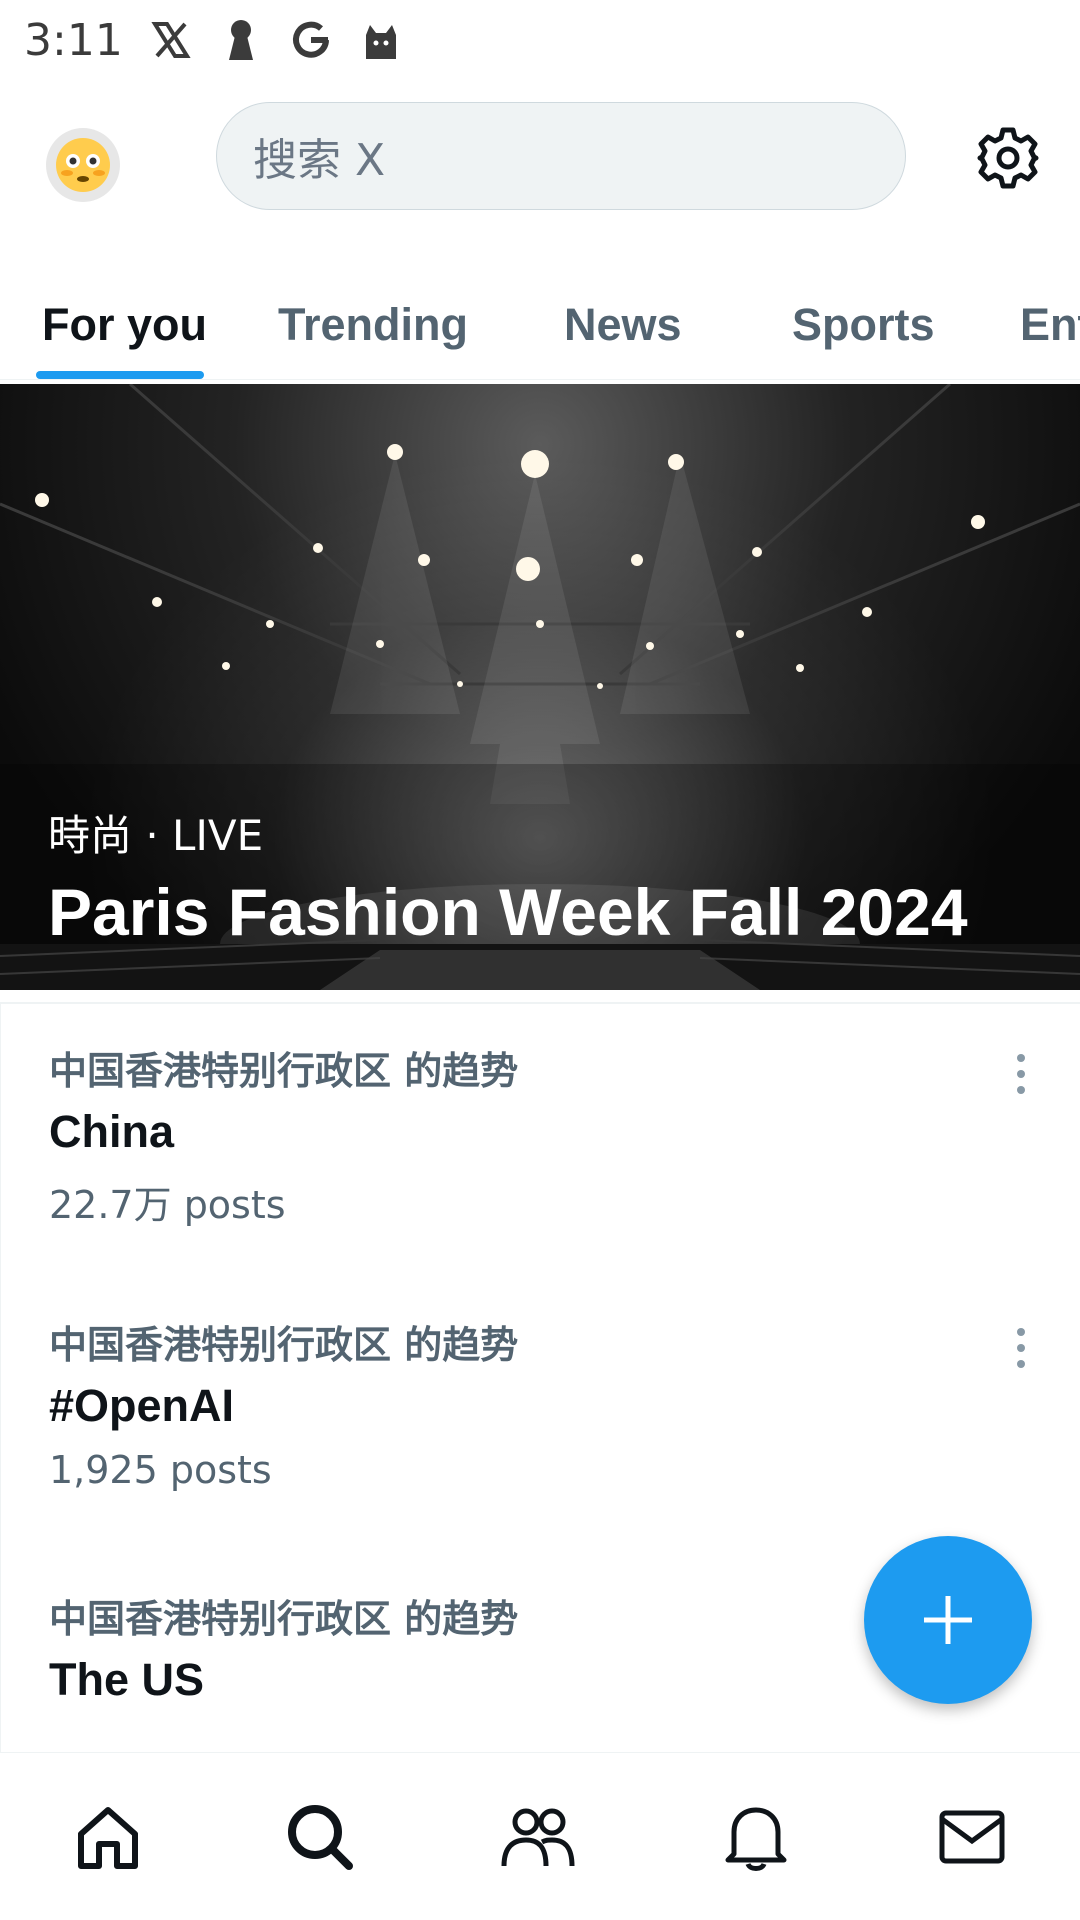 The width and height of the screenshot is (1080, 1920). Describe the element at coordinates (623, 324) in the screenshot. I see `tab-news: News` at that location.